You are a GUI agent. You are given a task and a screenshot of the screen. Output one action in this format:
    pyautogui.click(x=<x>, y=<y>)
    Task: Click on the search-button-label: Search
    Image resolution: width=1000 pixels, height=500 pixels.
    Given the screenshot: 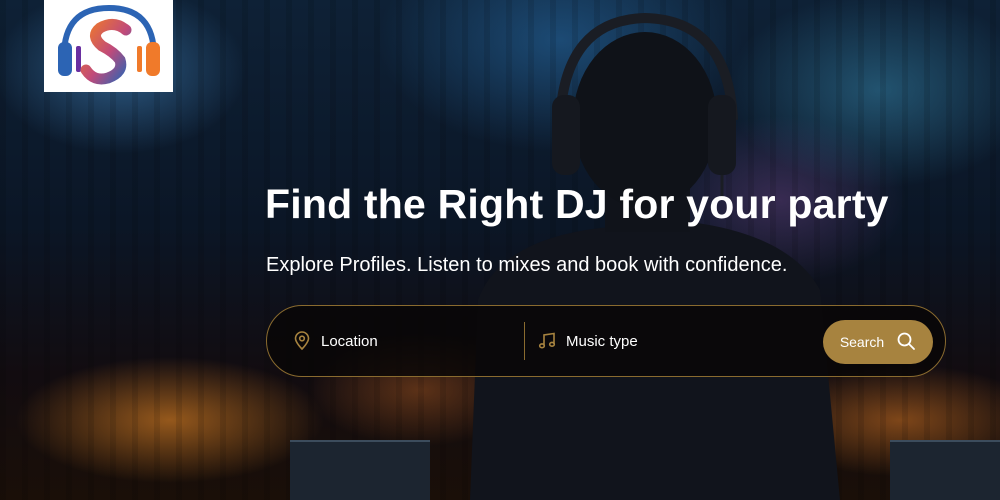 What is the action you would take?
    pyautogui.click(x=862, y=342)
    